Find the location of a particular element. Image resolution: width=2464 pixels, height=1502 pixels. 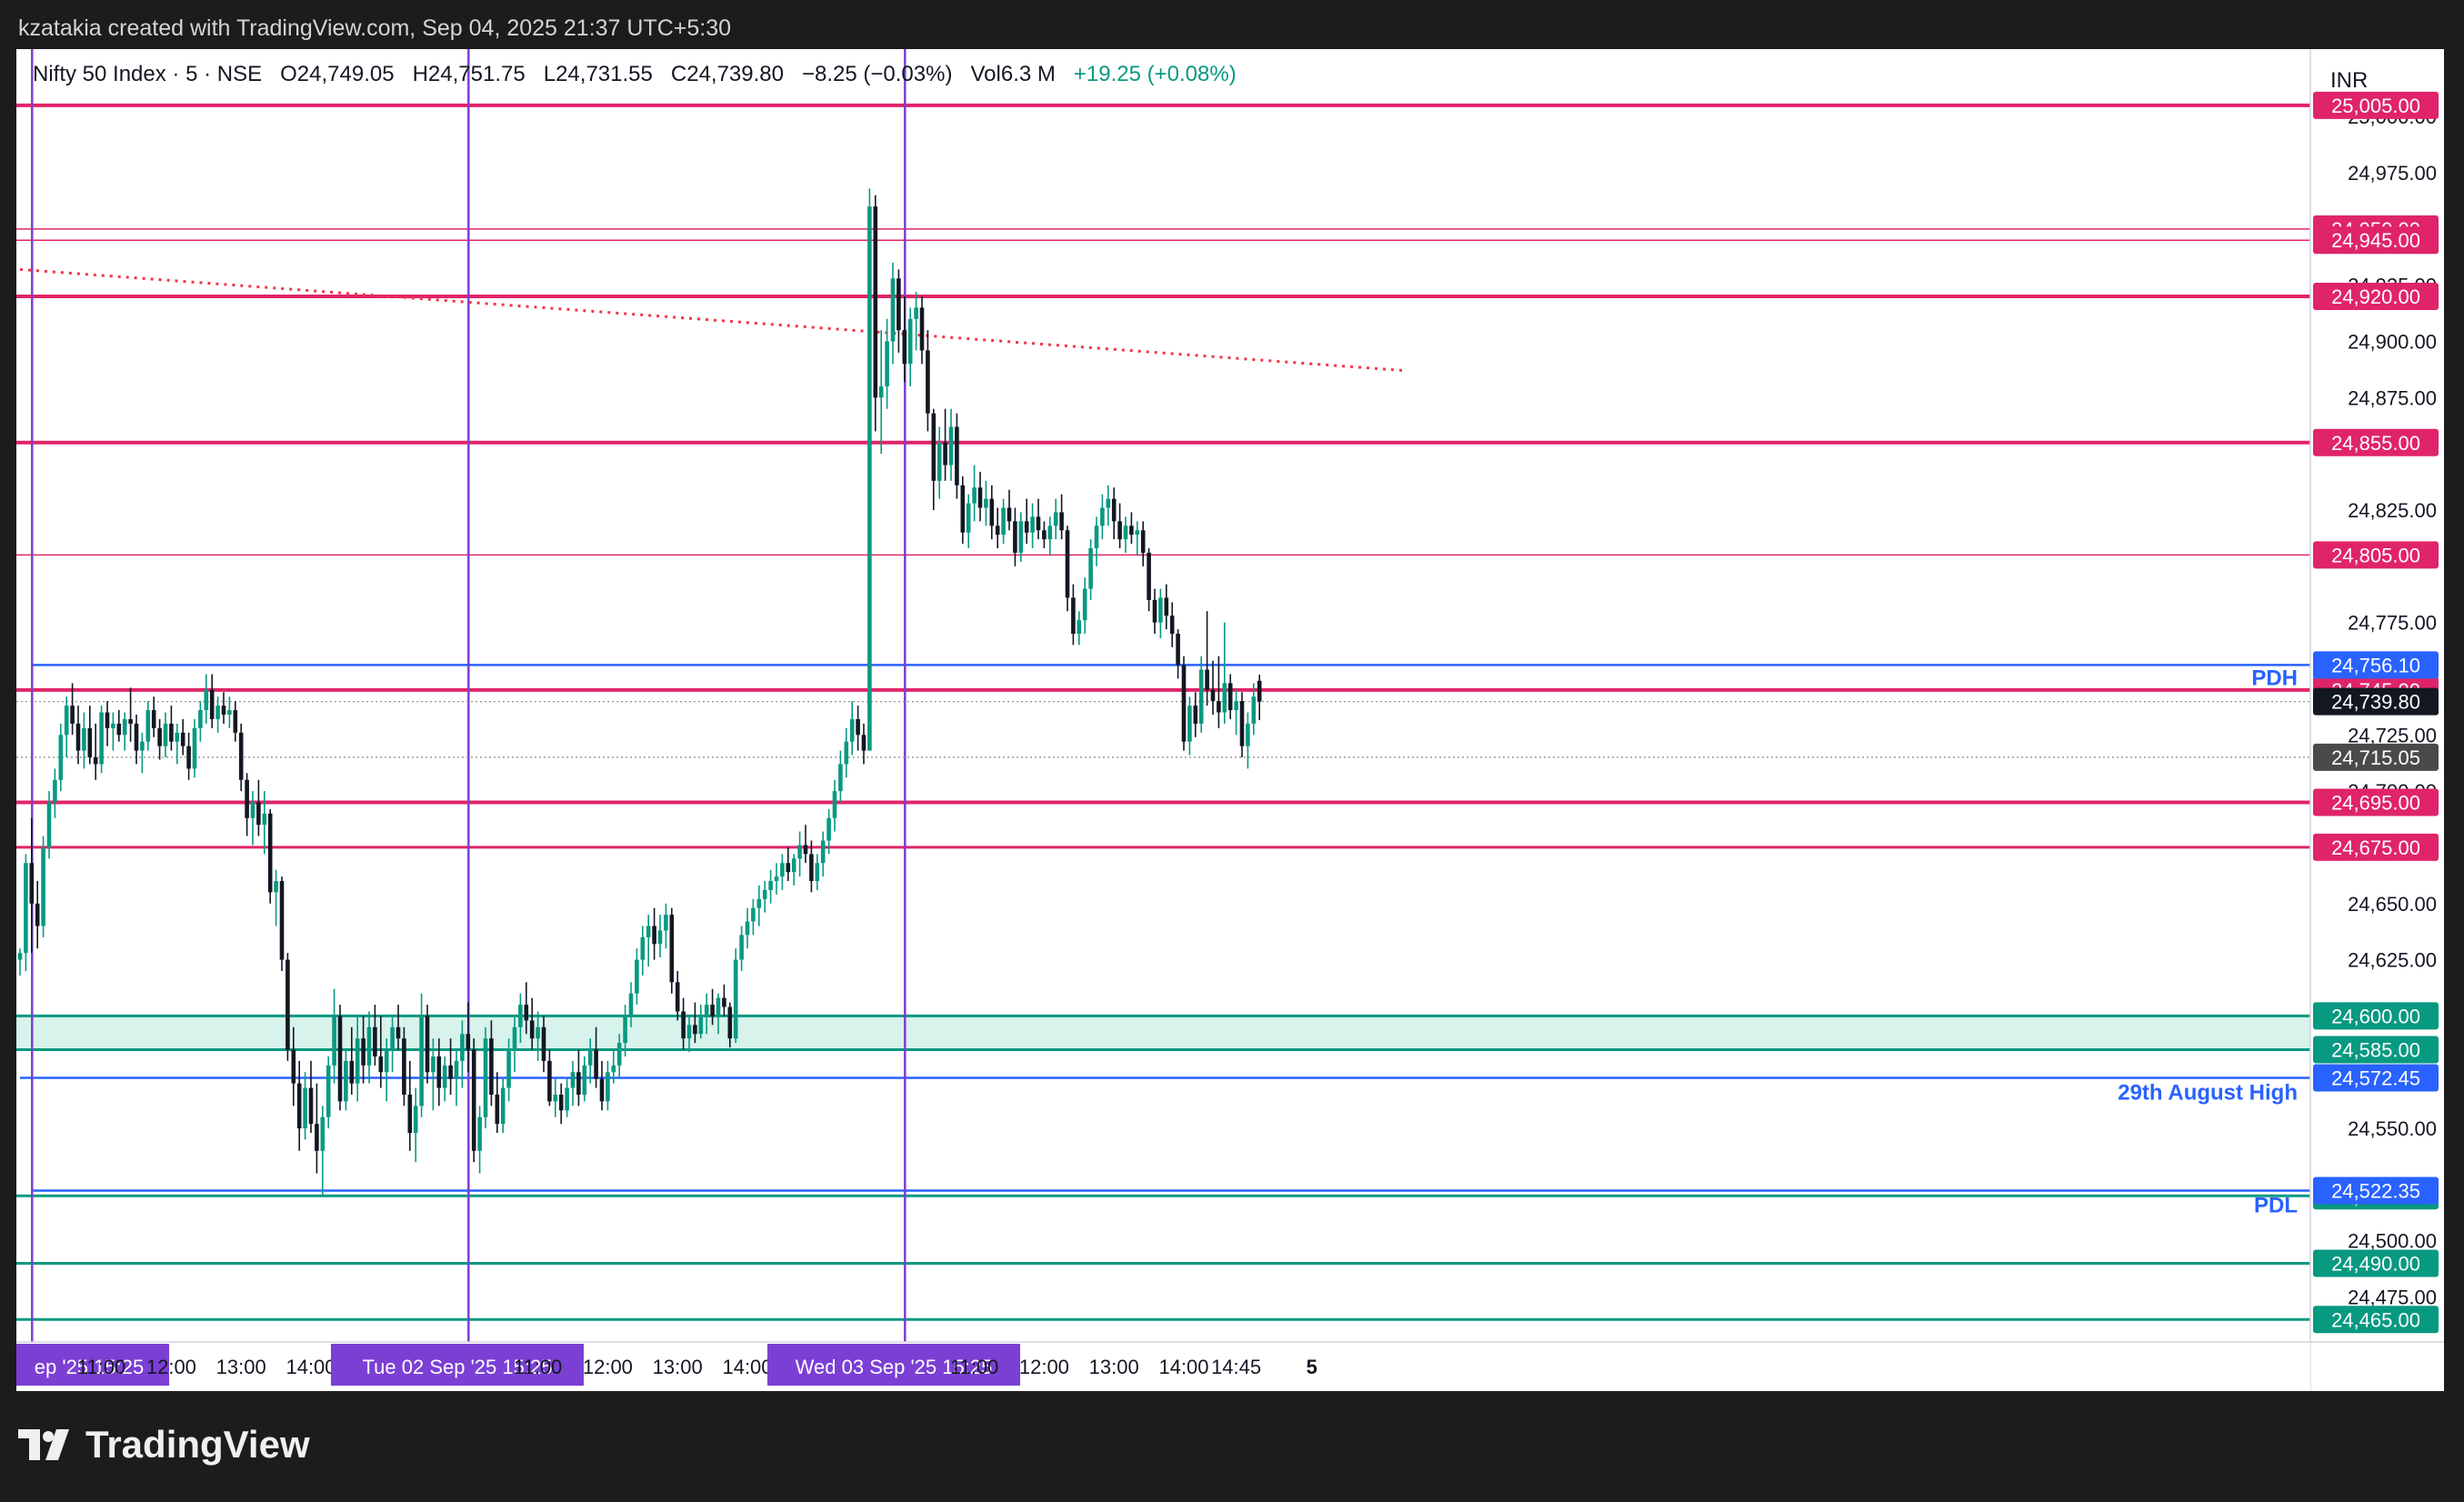

last-price-badge: 24,739.80 is located at coordinates (2376, 702).